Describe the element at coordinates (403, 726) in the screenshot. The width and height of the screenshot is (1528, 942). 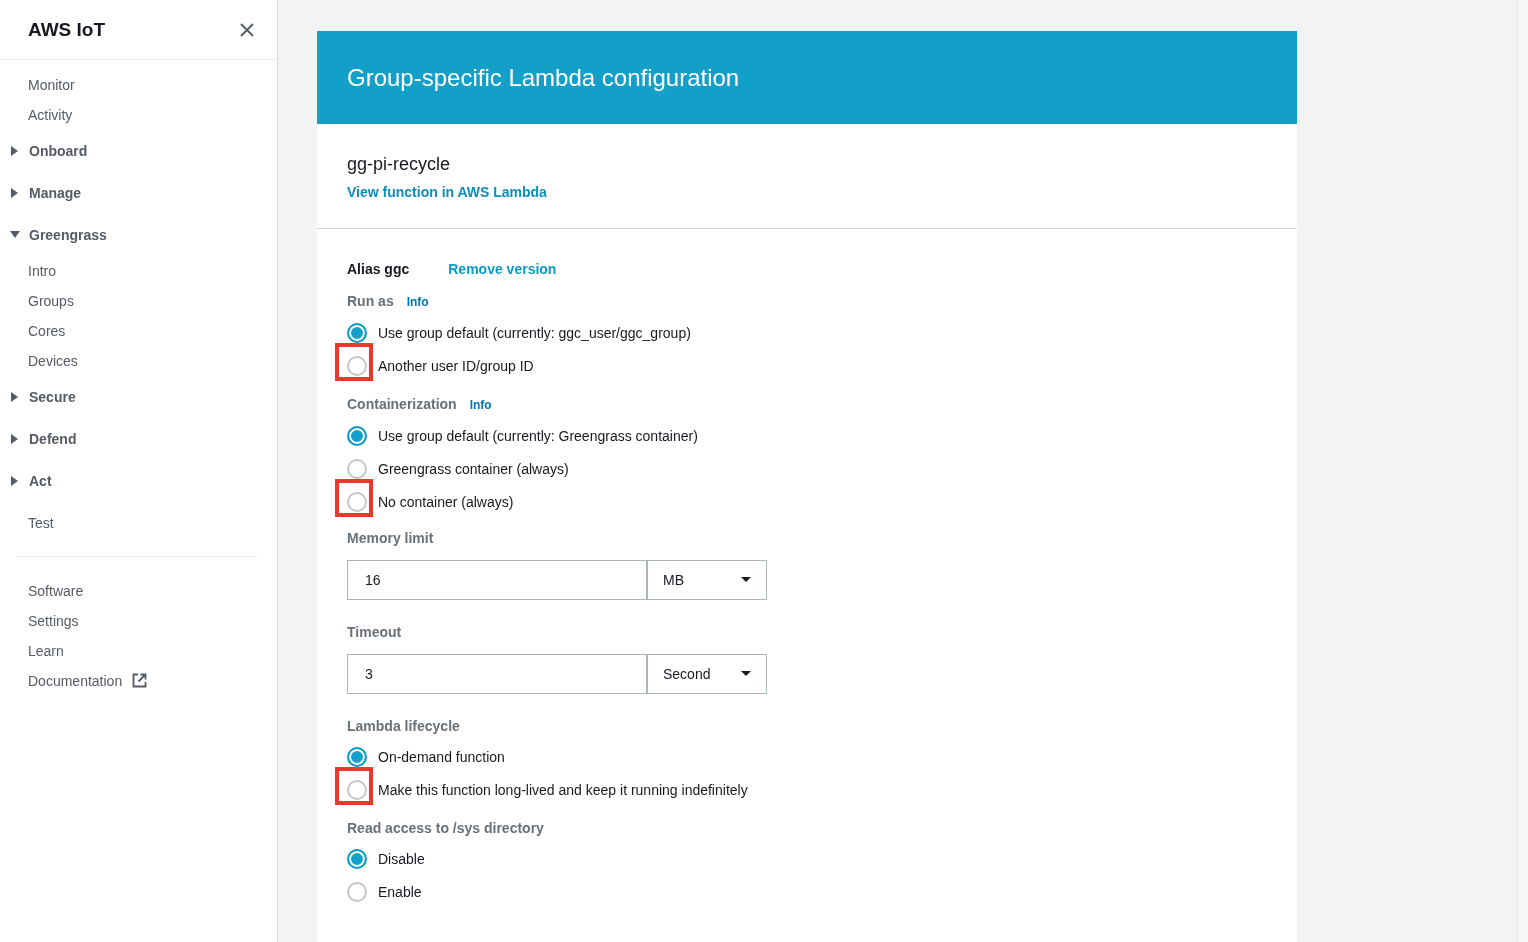
I see `field-label: Lambda lifecycle` at that location.